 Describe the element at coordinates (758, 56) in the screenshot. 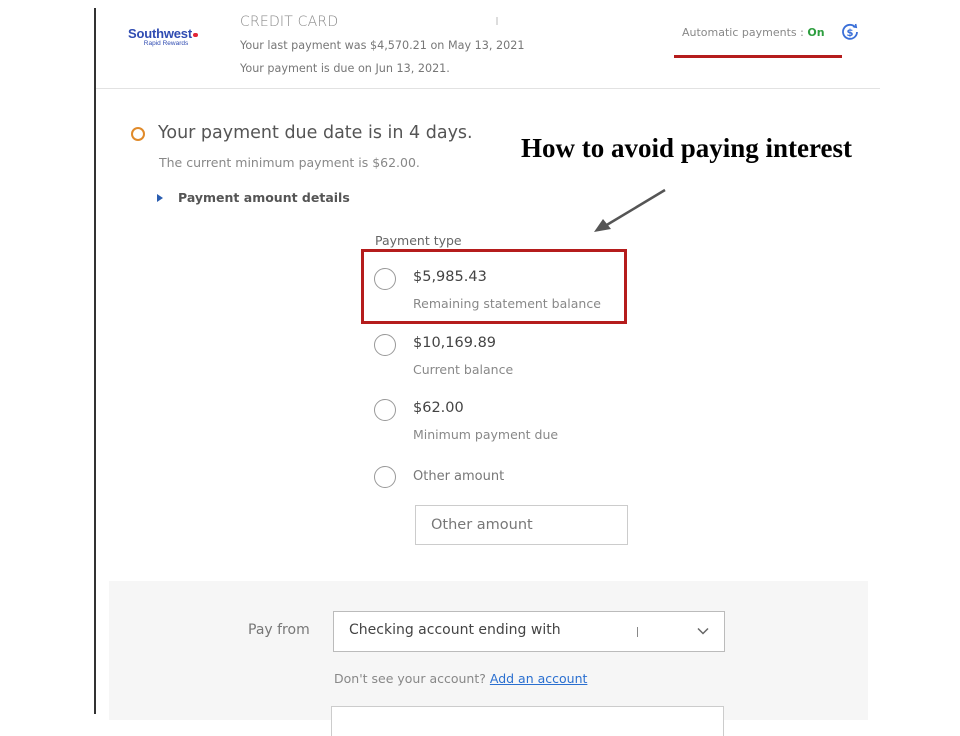

I see `autopay-highlight-underline` at that location.